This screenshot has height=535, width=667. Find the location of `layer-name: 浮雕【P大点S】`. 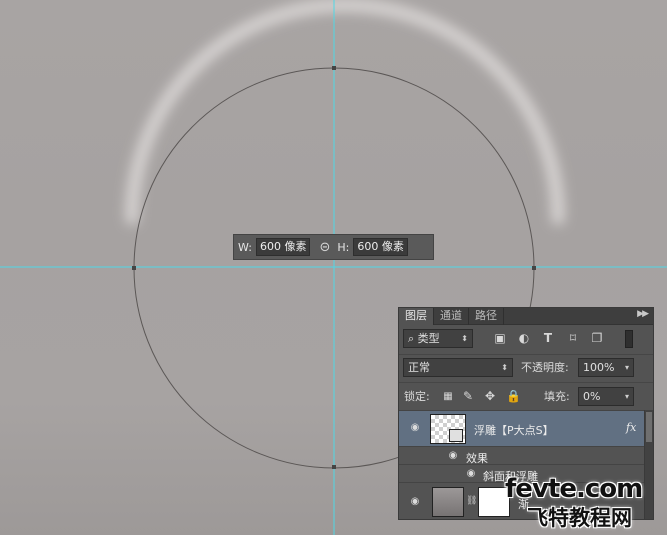

layer-name: 浮雕【P大点S】 is located at coordinates (514, 430).